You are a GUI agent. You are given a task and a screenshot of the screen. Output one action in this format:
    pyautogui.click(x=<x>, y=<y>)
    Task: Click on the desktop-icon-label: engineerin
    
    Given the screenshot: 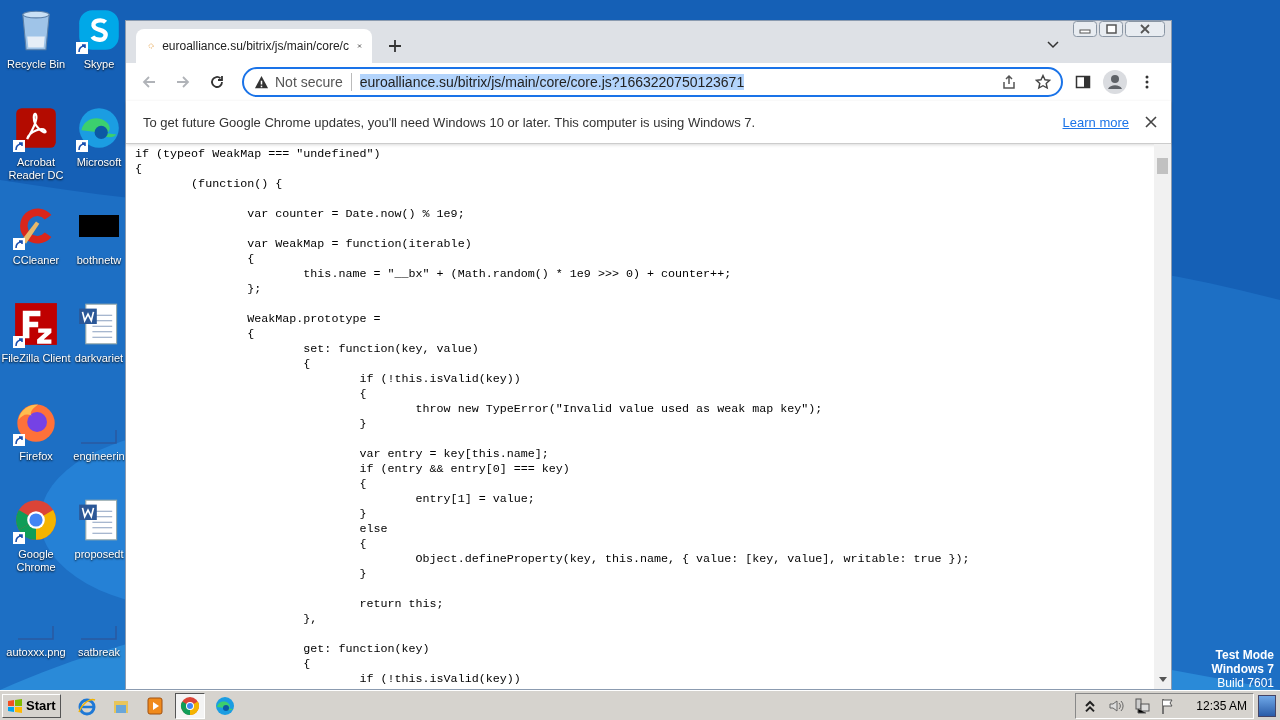 What is the action you would take?
    pyautogui.click(x=99, y=456)
    